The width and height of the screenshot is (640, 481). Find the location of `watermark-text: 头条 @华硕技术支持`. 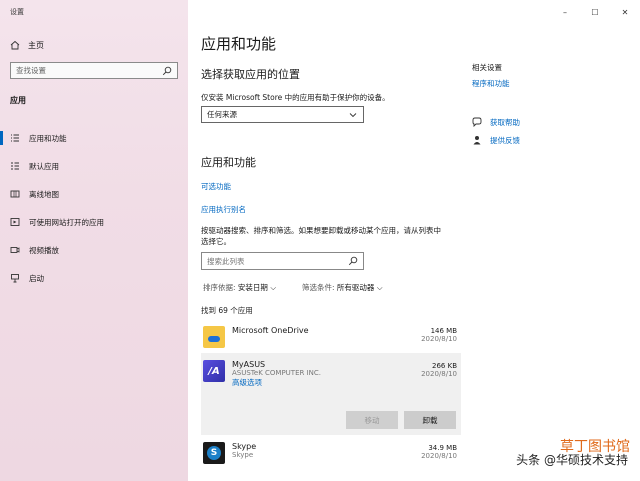

watermark-text: 头条 @华硕技术支持 is located at coordinates (572, 460).